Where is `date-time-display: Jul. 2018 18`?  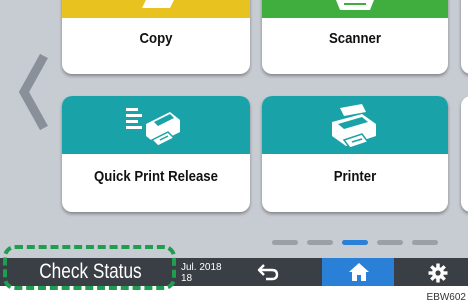
date-time-display: Jul. 2018 18 is located at coordinates (201, 273).